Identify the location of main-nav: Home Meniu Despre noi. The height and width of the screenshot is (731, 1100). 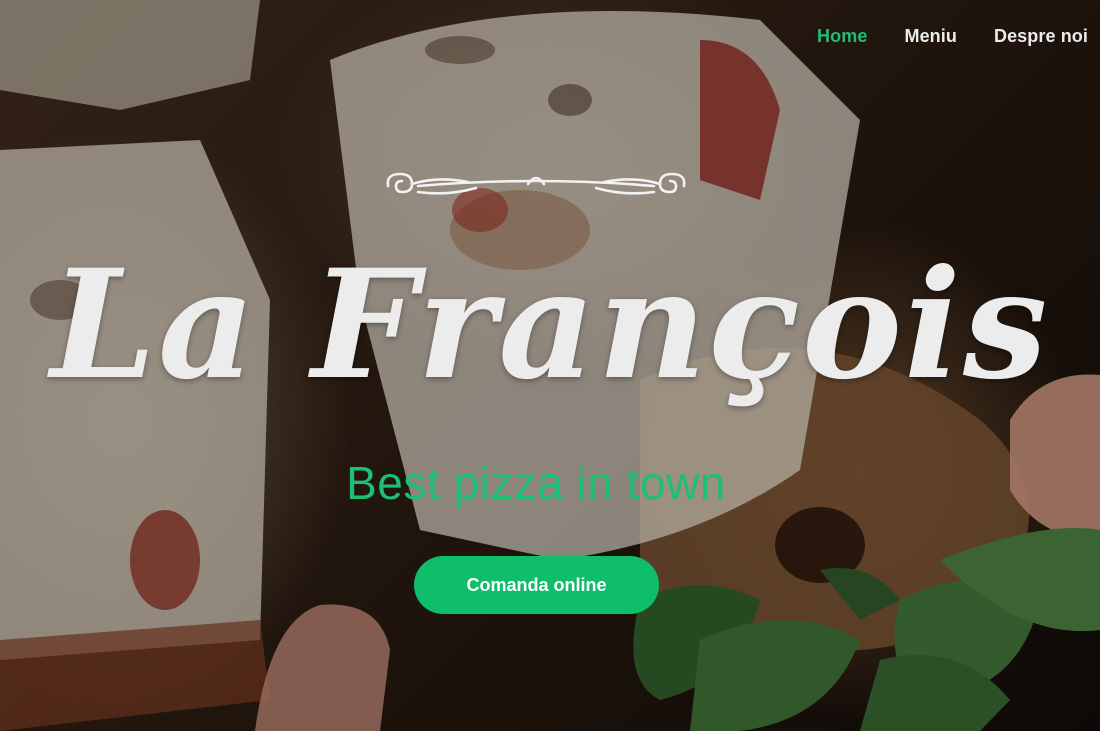
(952, 36).